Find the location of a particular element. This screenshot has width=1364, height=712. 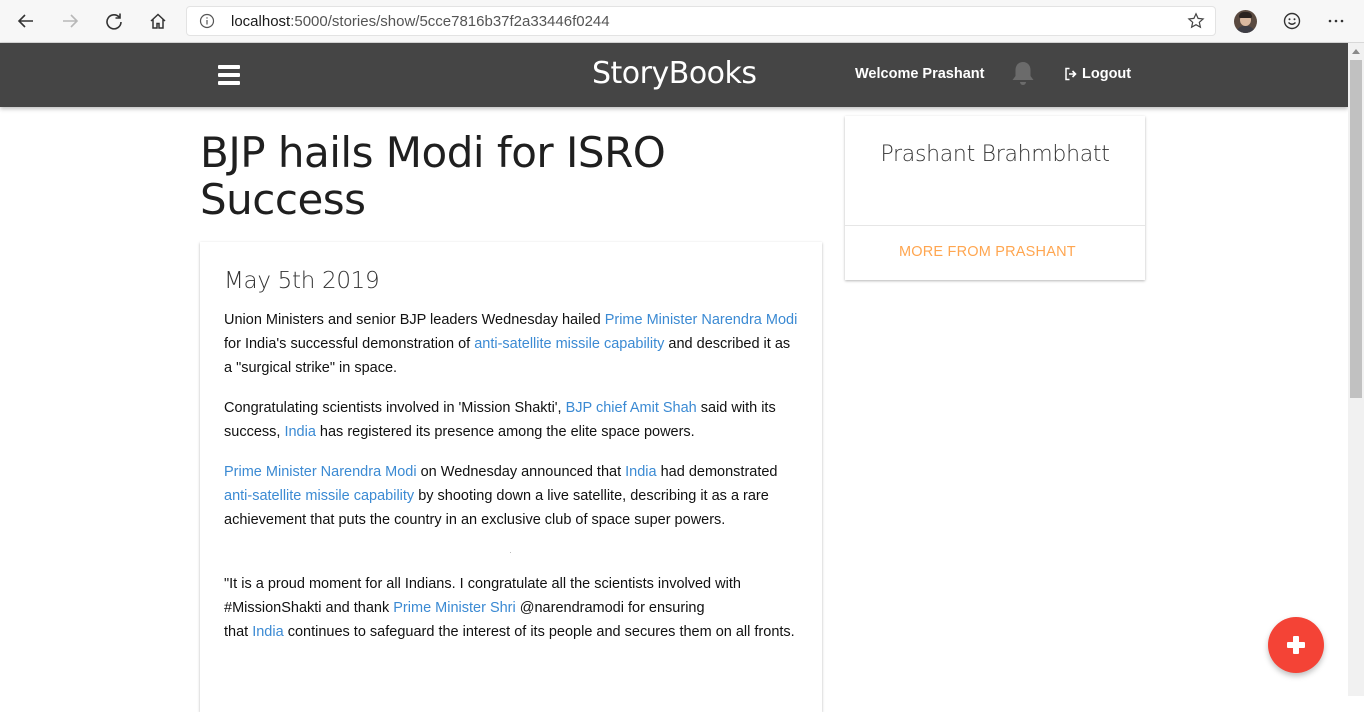

menu-icon is located at coordinates (229, 75).